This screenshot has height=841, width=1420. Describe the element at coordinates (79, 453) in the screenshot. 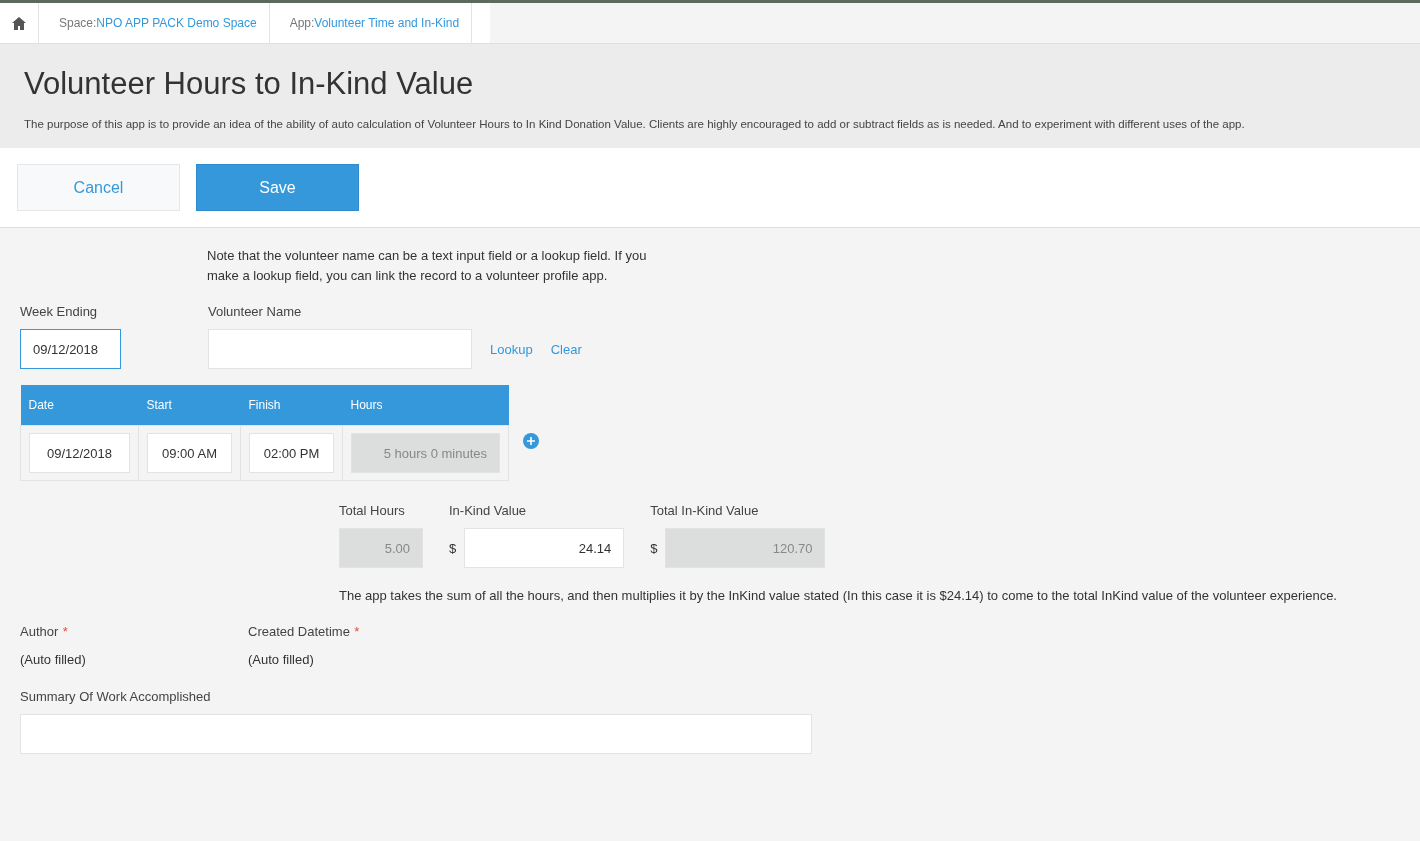

I see `input-field: 09/12/2018` at that location.